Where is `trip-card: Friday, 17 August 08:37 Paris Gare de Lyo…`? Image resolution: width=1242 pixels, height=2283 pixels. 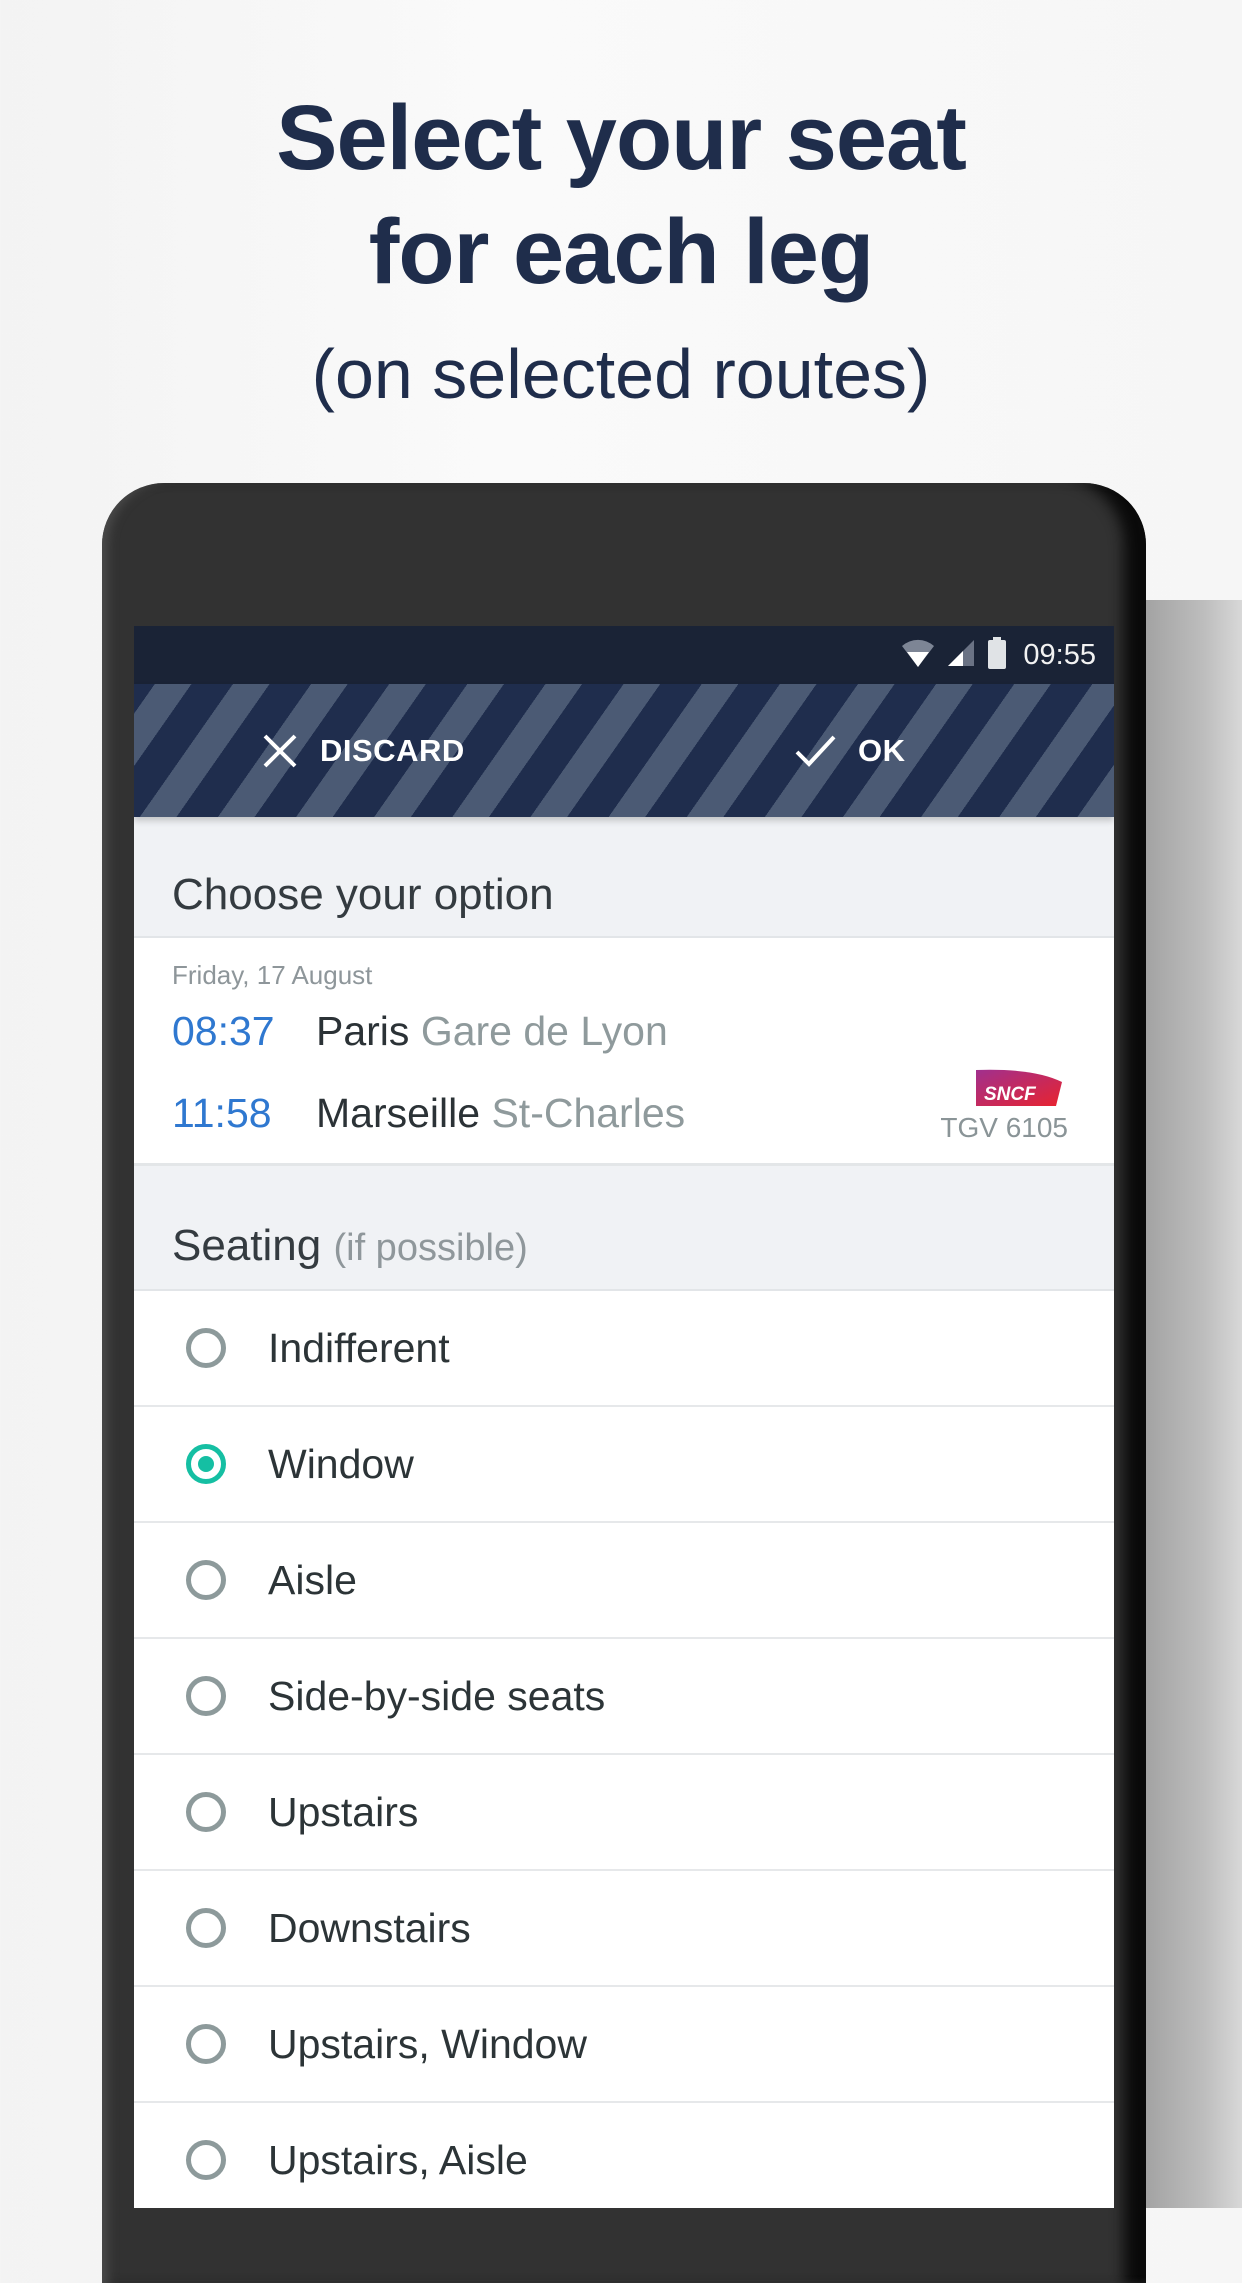
trip-card: Friday, 17 August 08:37 Paris Gare de Lyo… is located at coordinates (624, 1052).